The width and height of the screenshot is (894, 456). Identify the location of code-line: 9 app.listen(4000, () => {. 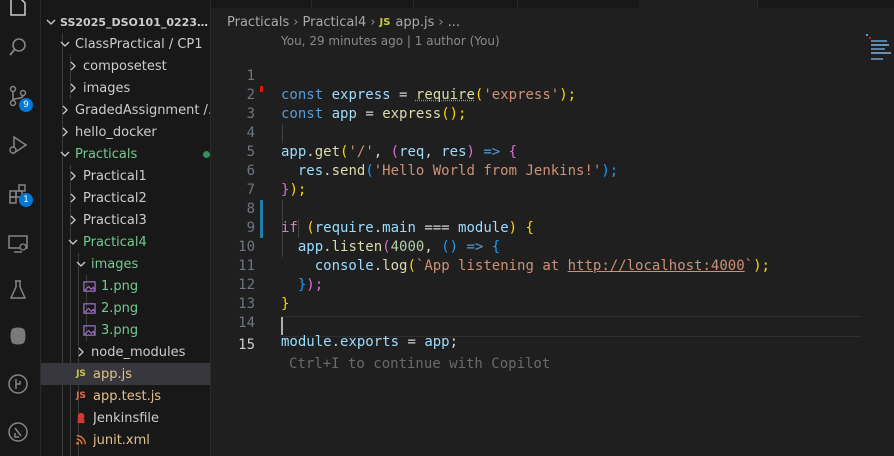
(552, 227).